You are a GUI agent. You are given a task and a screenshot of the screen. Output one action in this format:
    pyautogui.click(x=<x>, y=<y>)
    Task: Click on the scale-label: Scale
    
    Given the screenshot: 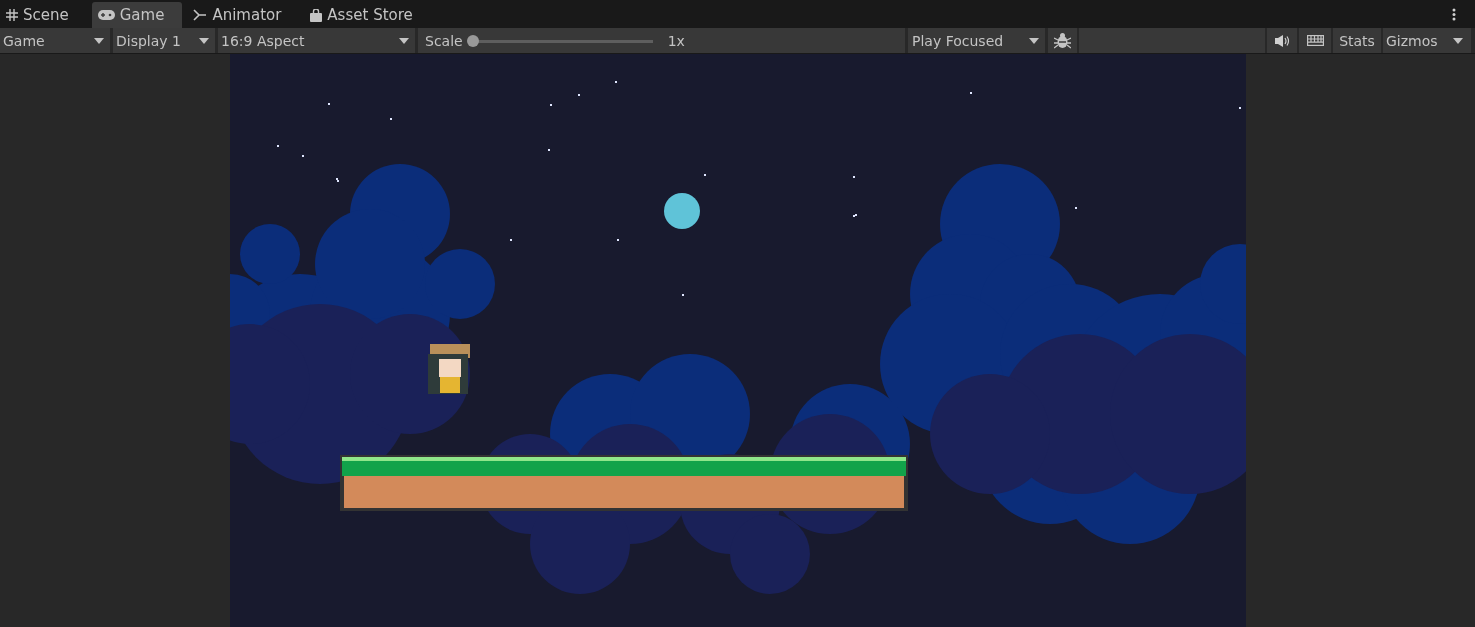 What is the action you would take?
    pyautogui.click(x=444, y=40)
    